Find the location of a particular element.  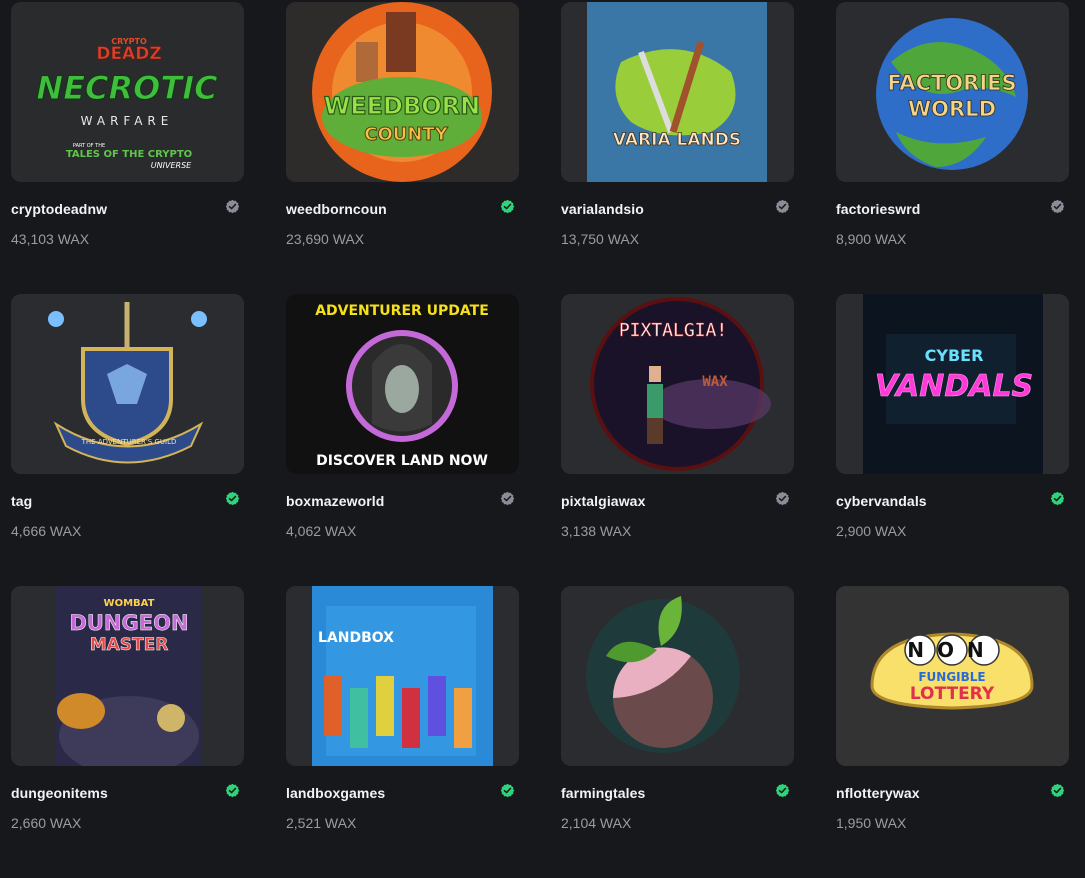

svg-text: DEADZ is located at coordinates (128, 54).